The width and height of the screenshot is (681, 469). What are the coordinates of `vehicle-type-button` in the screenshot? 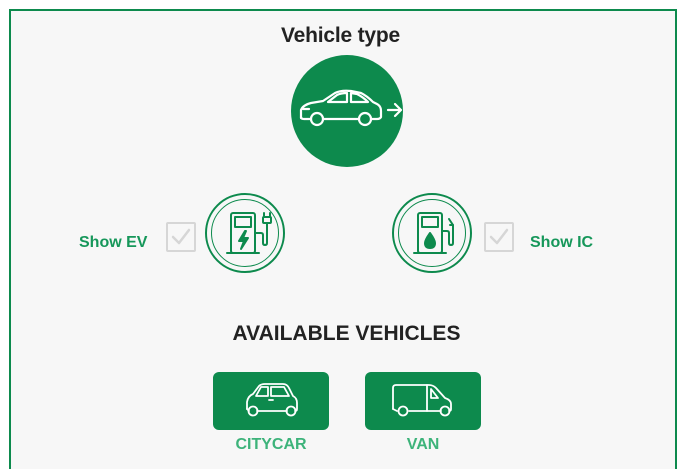 It's located at (347, 111).